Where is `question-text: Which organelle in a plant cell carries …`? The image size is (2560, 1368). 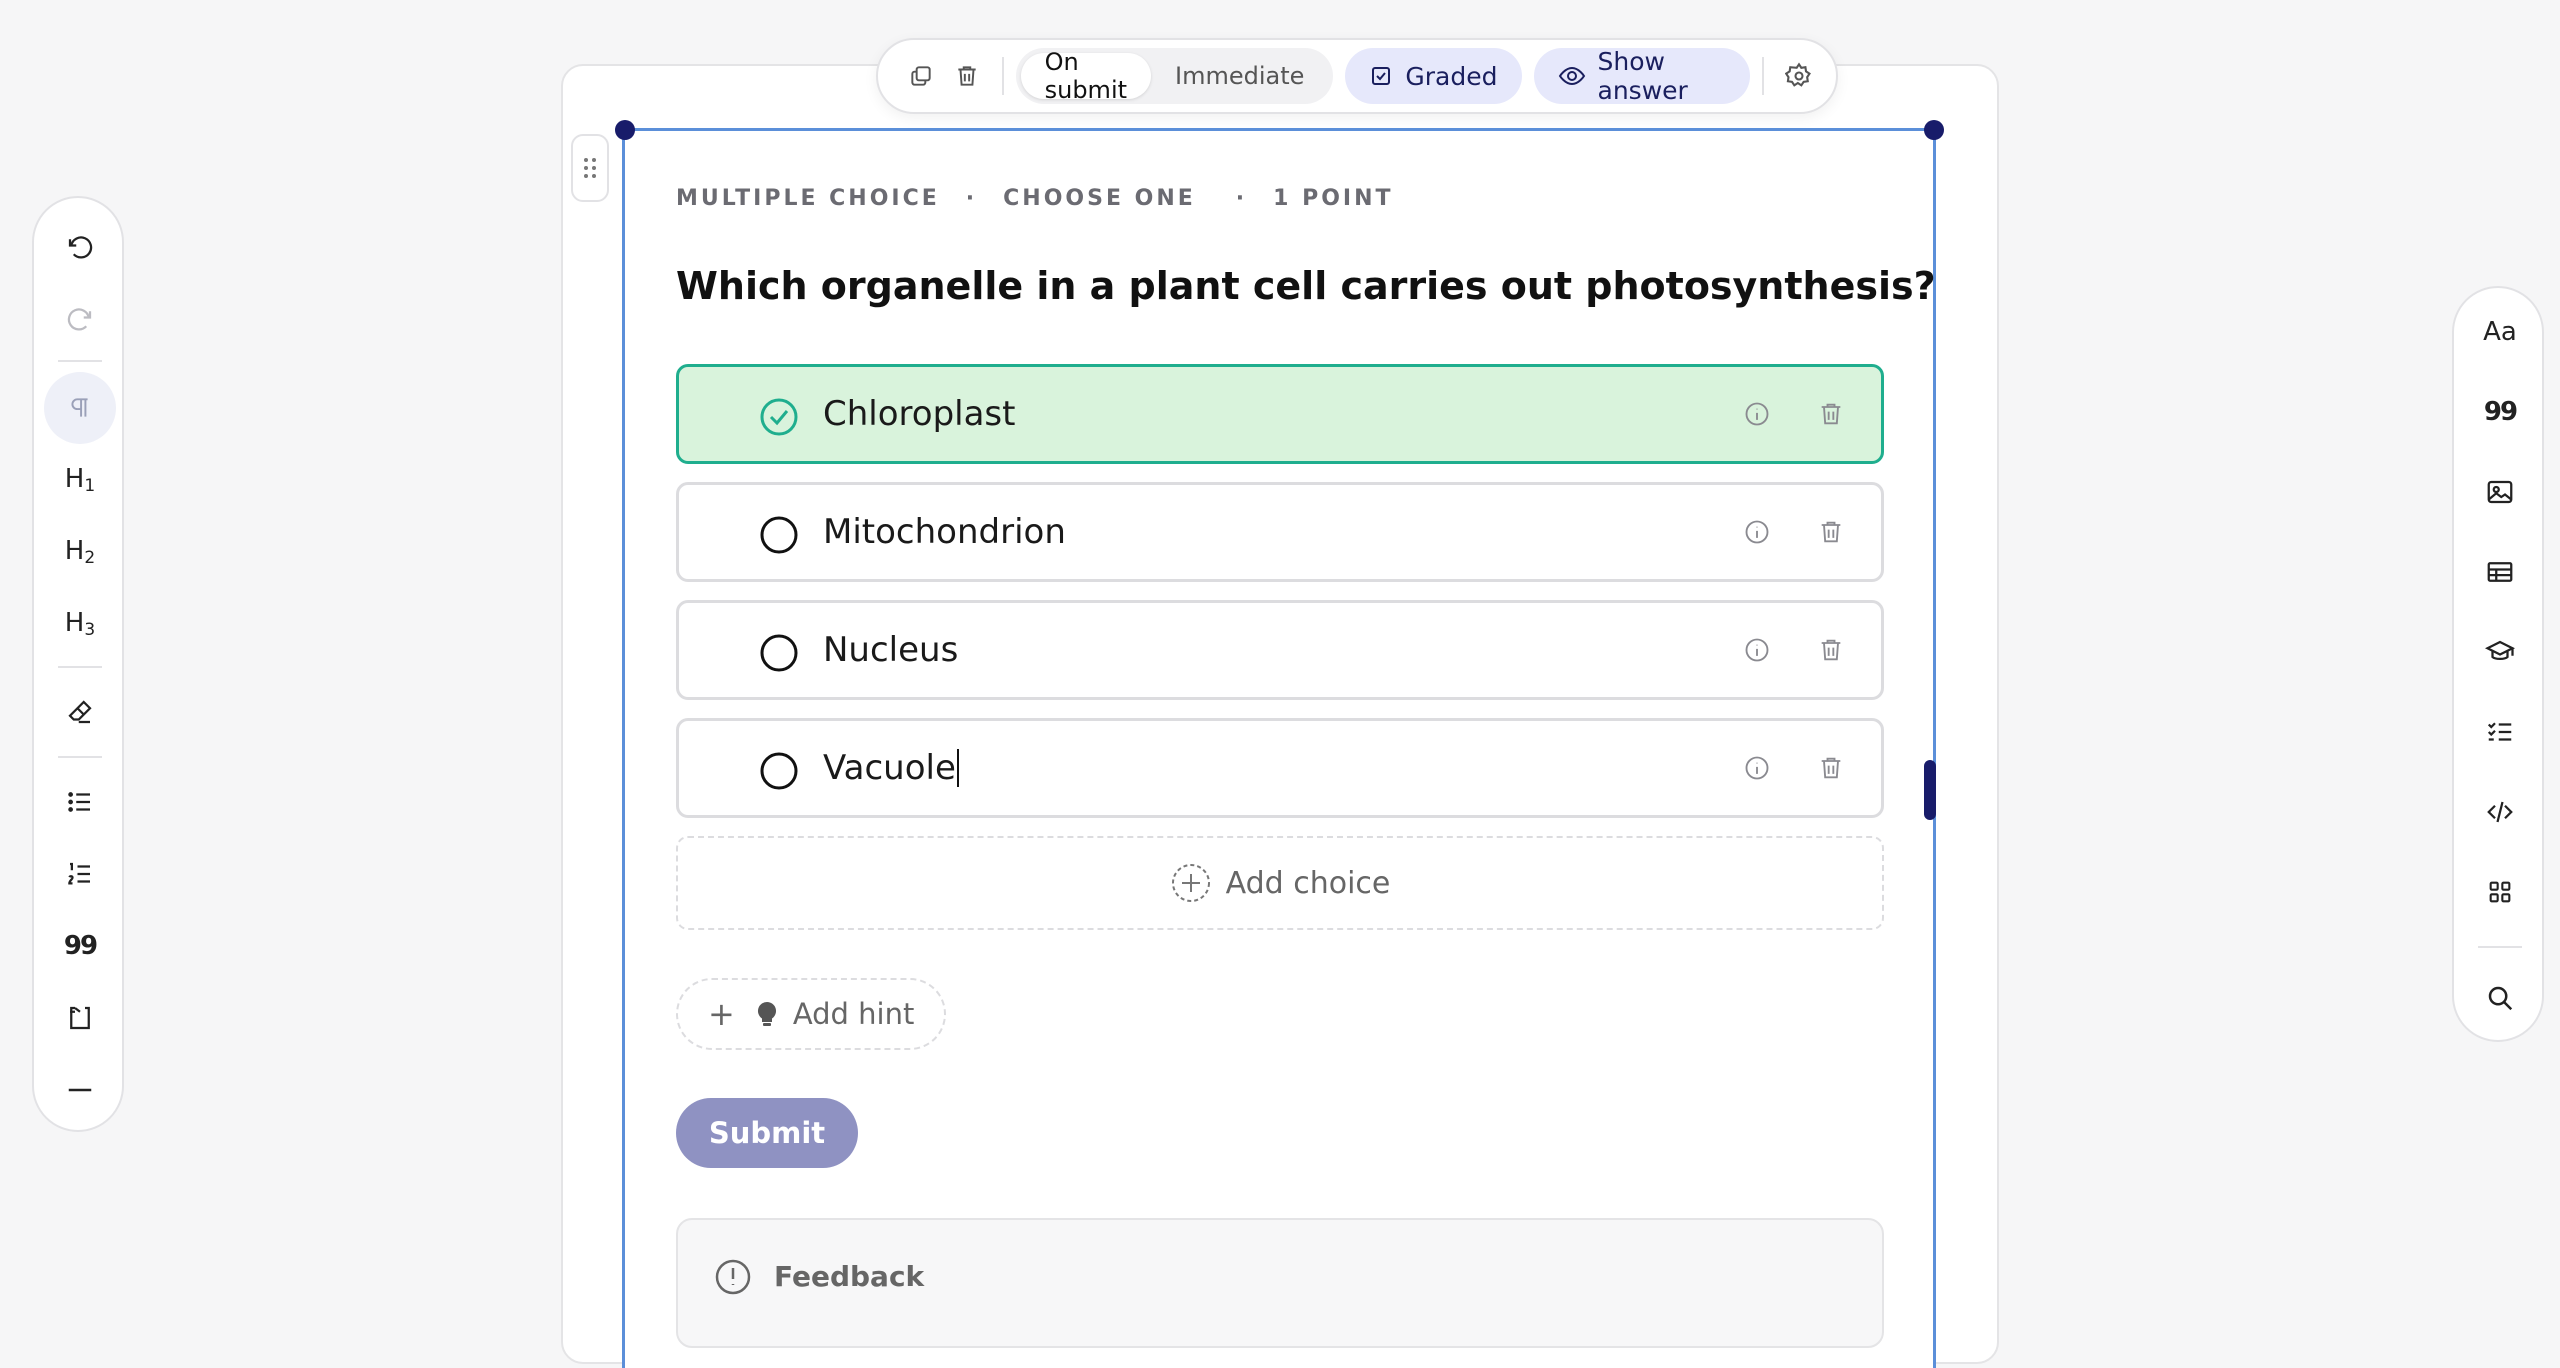 question-text: Which organelle in a plant cell carries … is located at coordinates (1306, 286).